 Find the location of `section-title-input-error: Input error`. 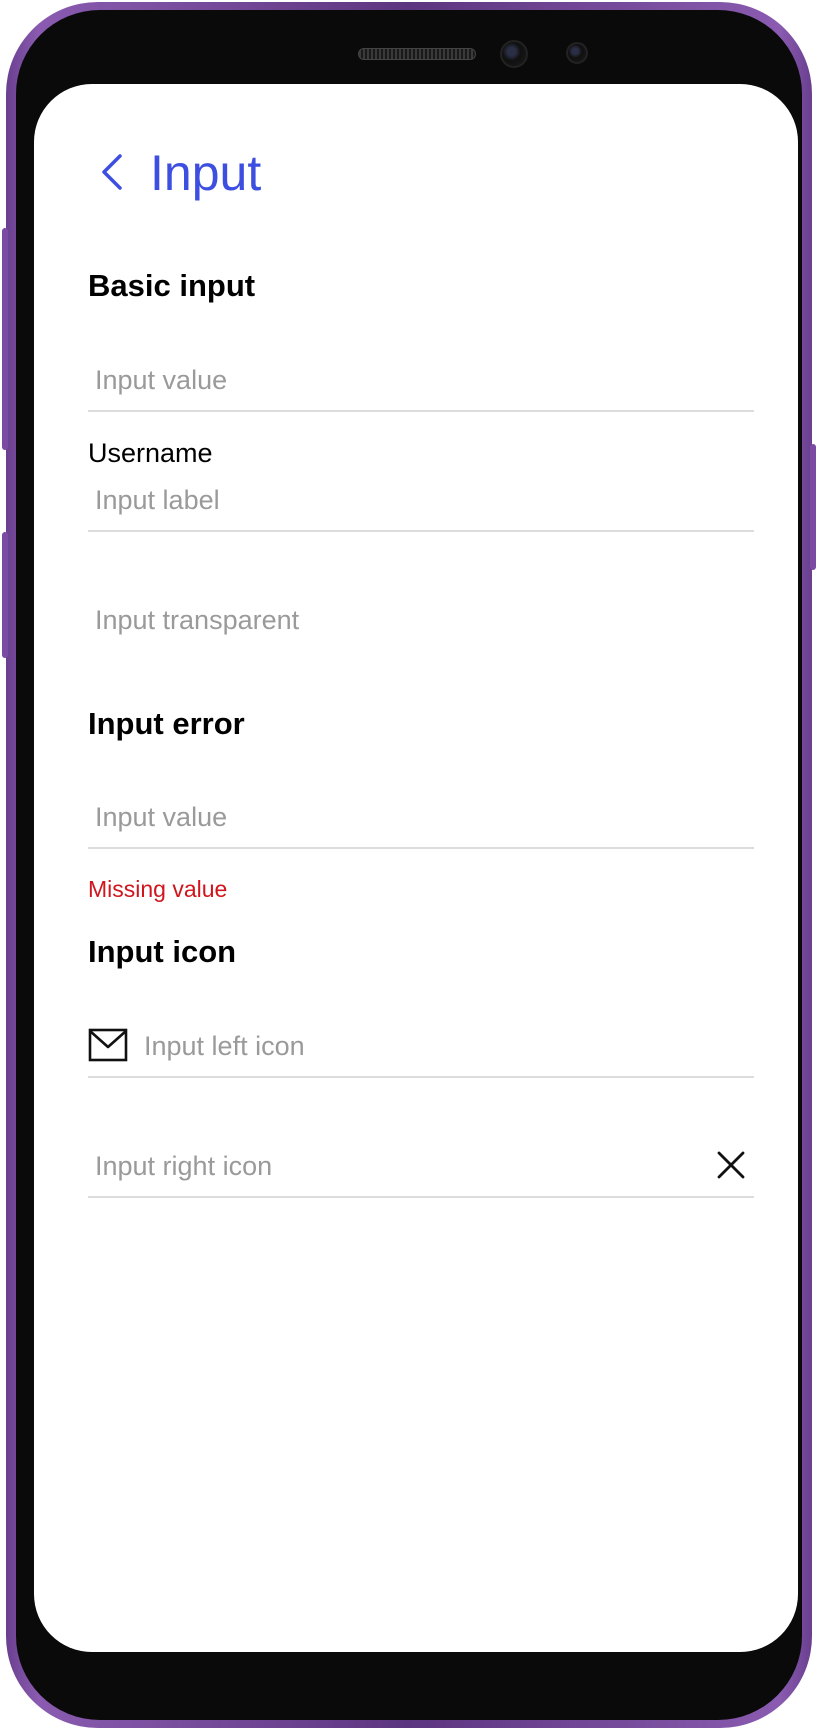

section-title-input-error: Input error is located at coordinates (166, 723).